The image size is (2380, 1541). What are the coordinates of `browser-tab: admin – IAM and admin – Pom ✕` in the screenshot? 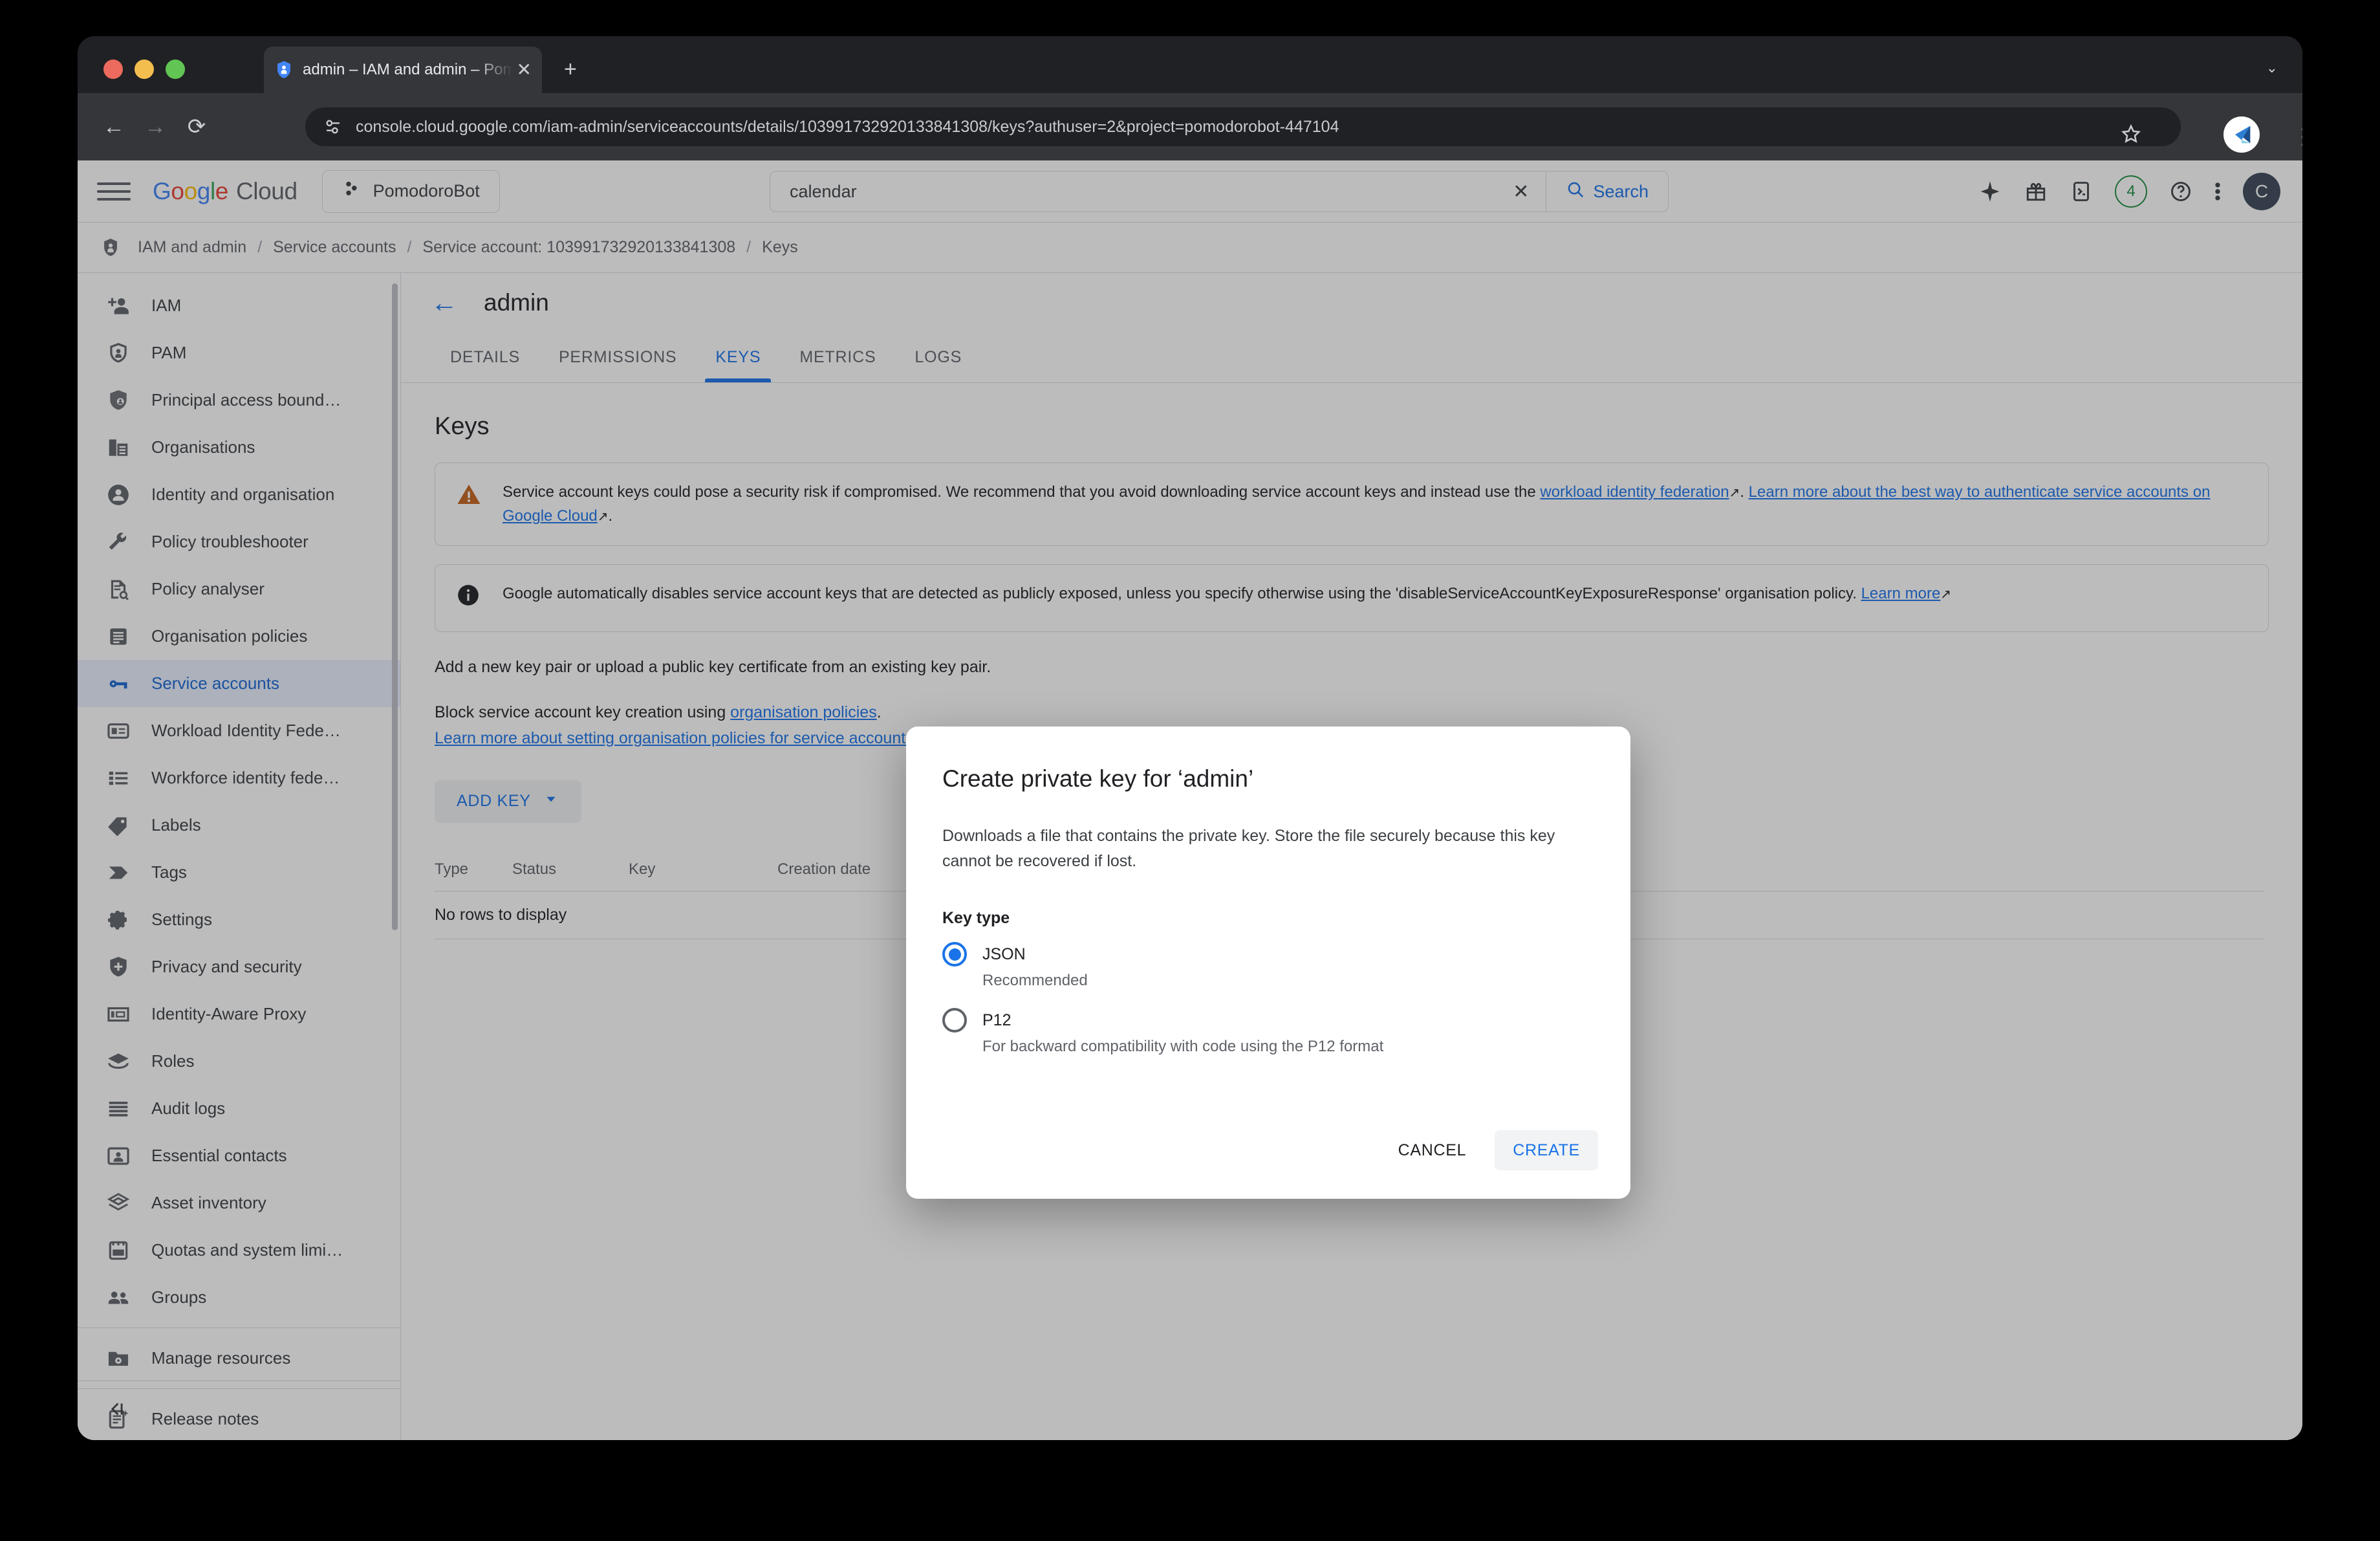 It's located at (403, 70).